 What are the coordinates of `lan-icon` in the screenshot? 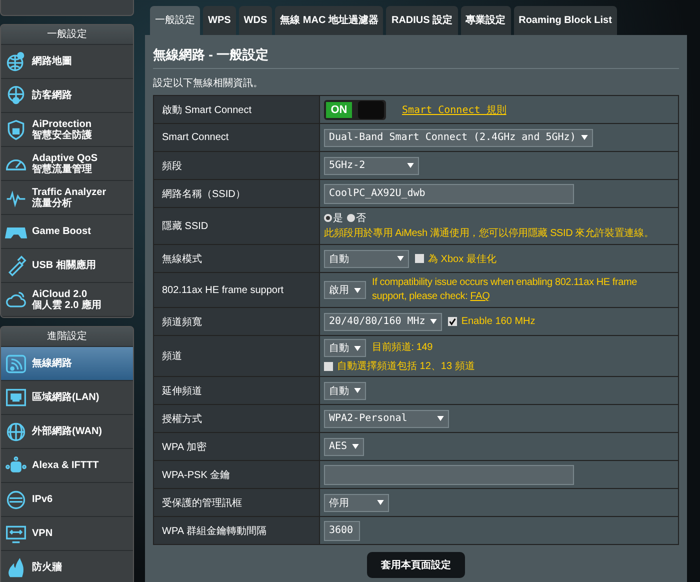 It's located at (16, 397).